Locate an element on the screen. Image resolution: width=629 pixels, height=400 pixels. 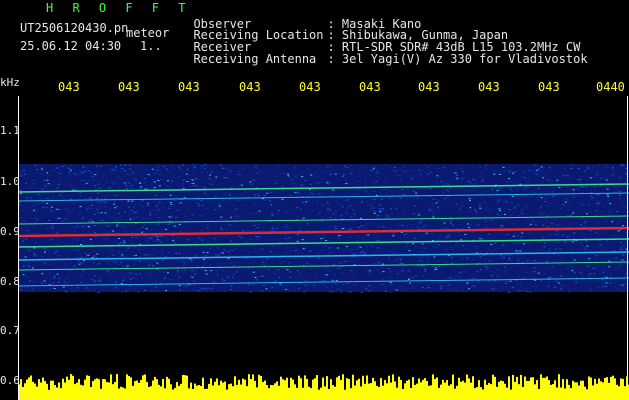
freq-tick: 0.7 is located at coordinates (10, 330).